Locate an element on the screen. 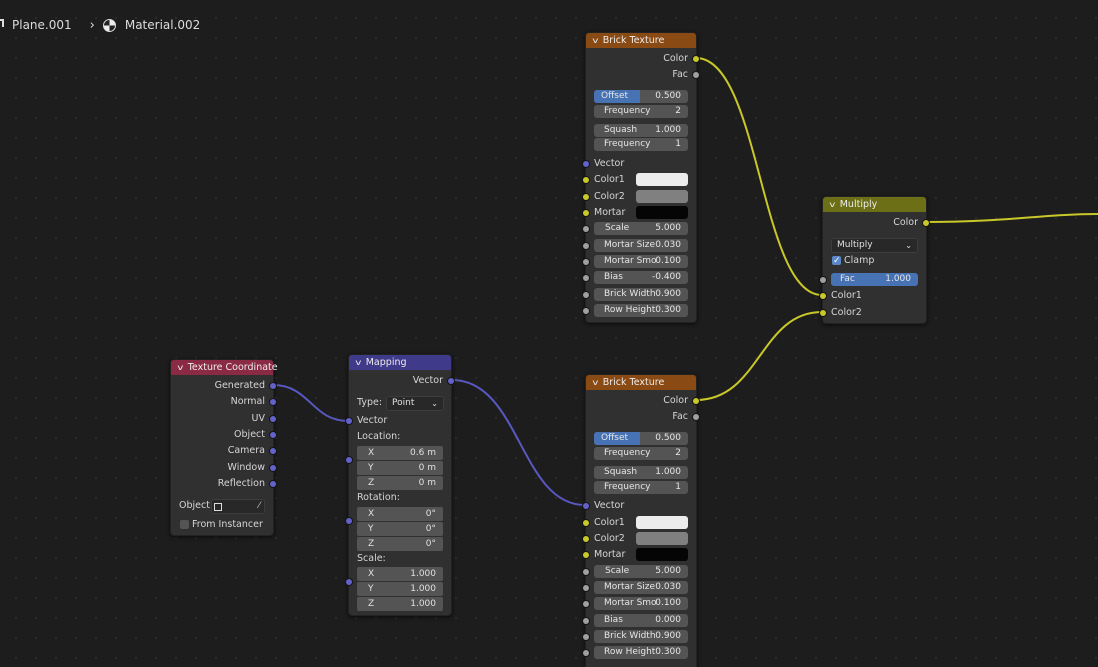  fac-socket is located at coordinates (823, 280).